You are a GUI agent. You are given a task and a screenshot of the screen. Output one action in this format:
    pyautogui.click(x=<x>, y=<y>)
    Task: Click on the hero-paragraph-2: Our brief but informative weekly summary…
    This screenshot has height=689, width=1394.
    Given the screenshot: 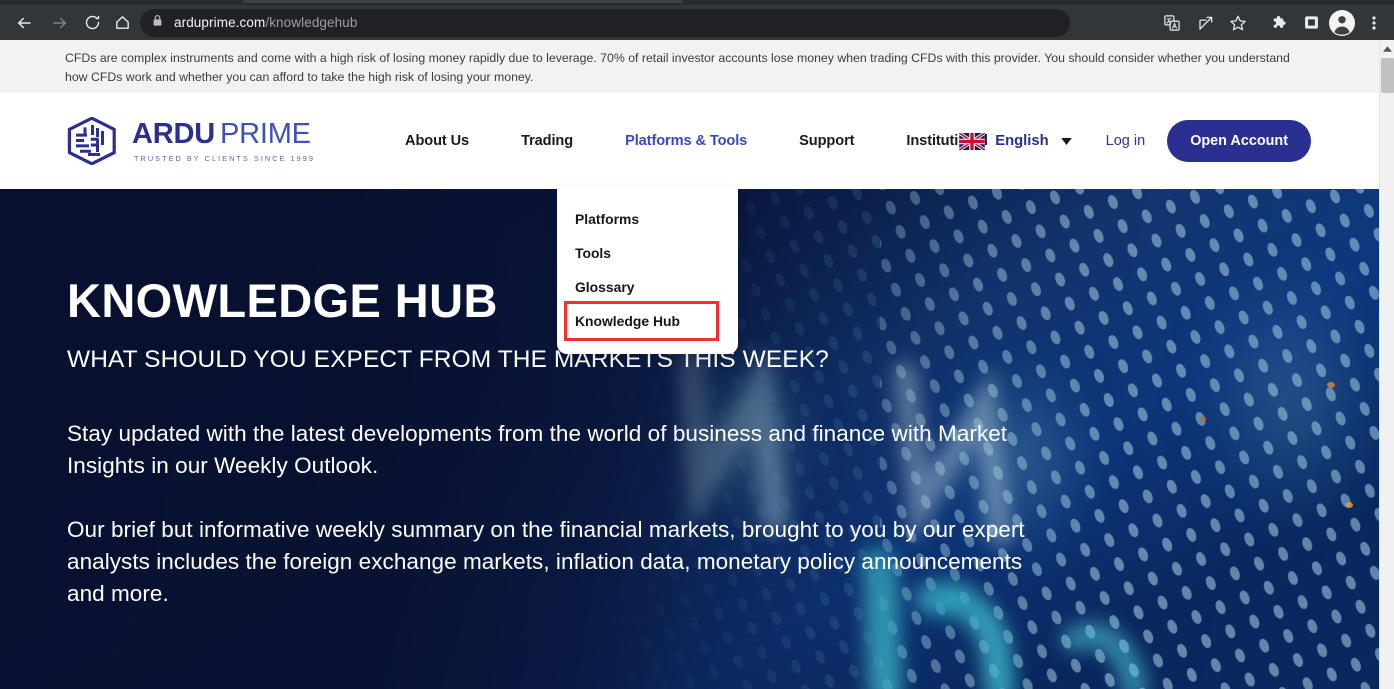 What is the action you would take?
    pyautogui.click(x=546, y=561)
    